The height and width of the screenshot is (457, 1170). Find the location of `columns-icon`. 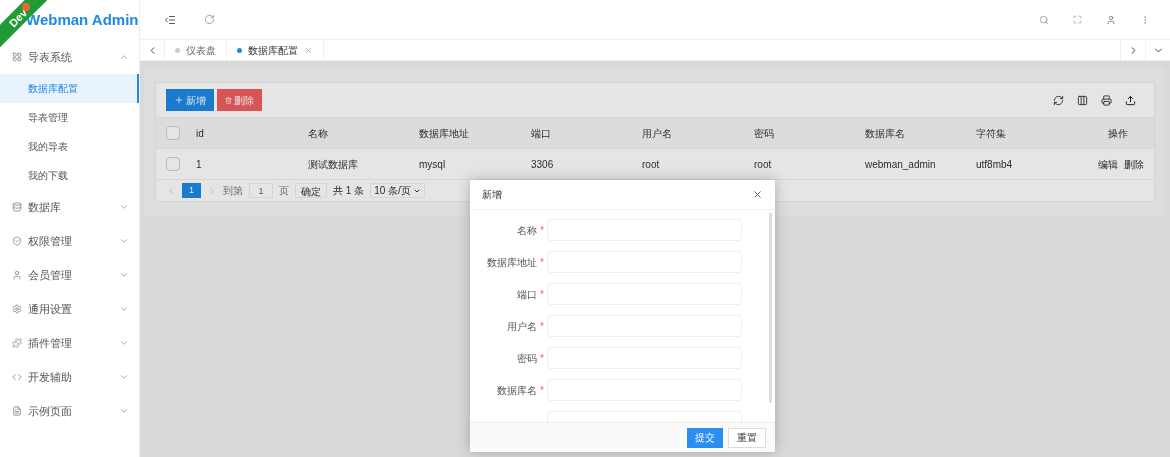

columns-icon is located at coordinates (1082, 100).